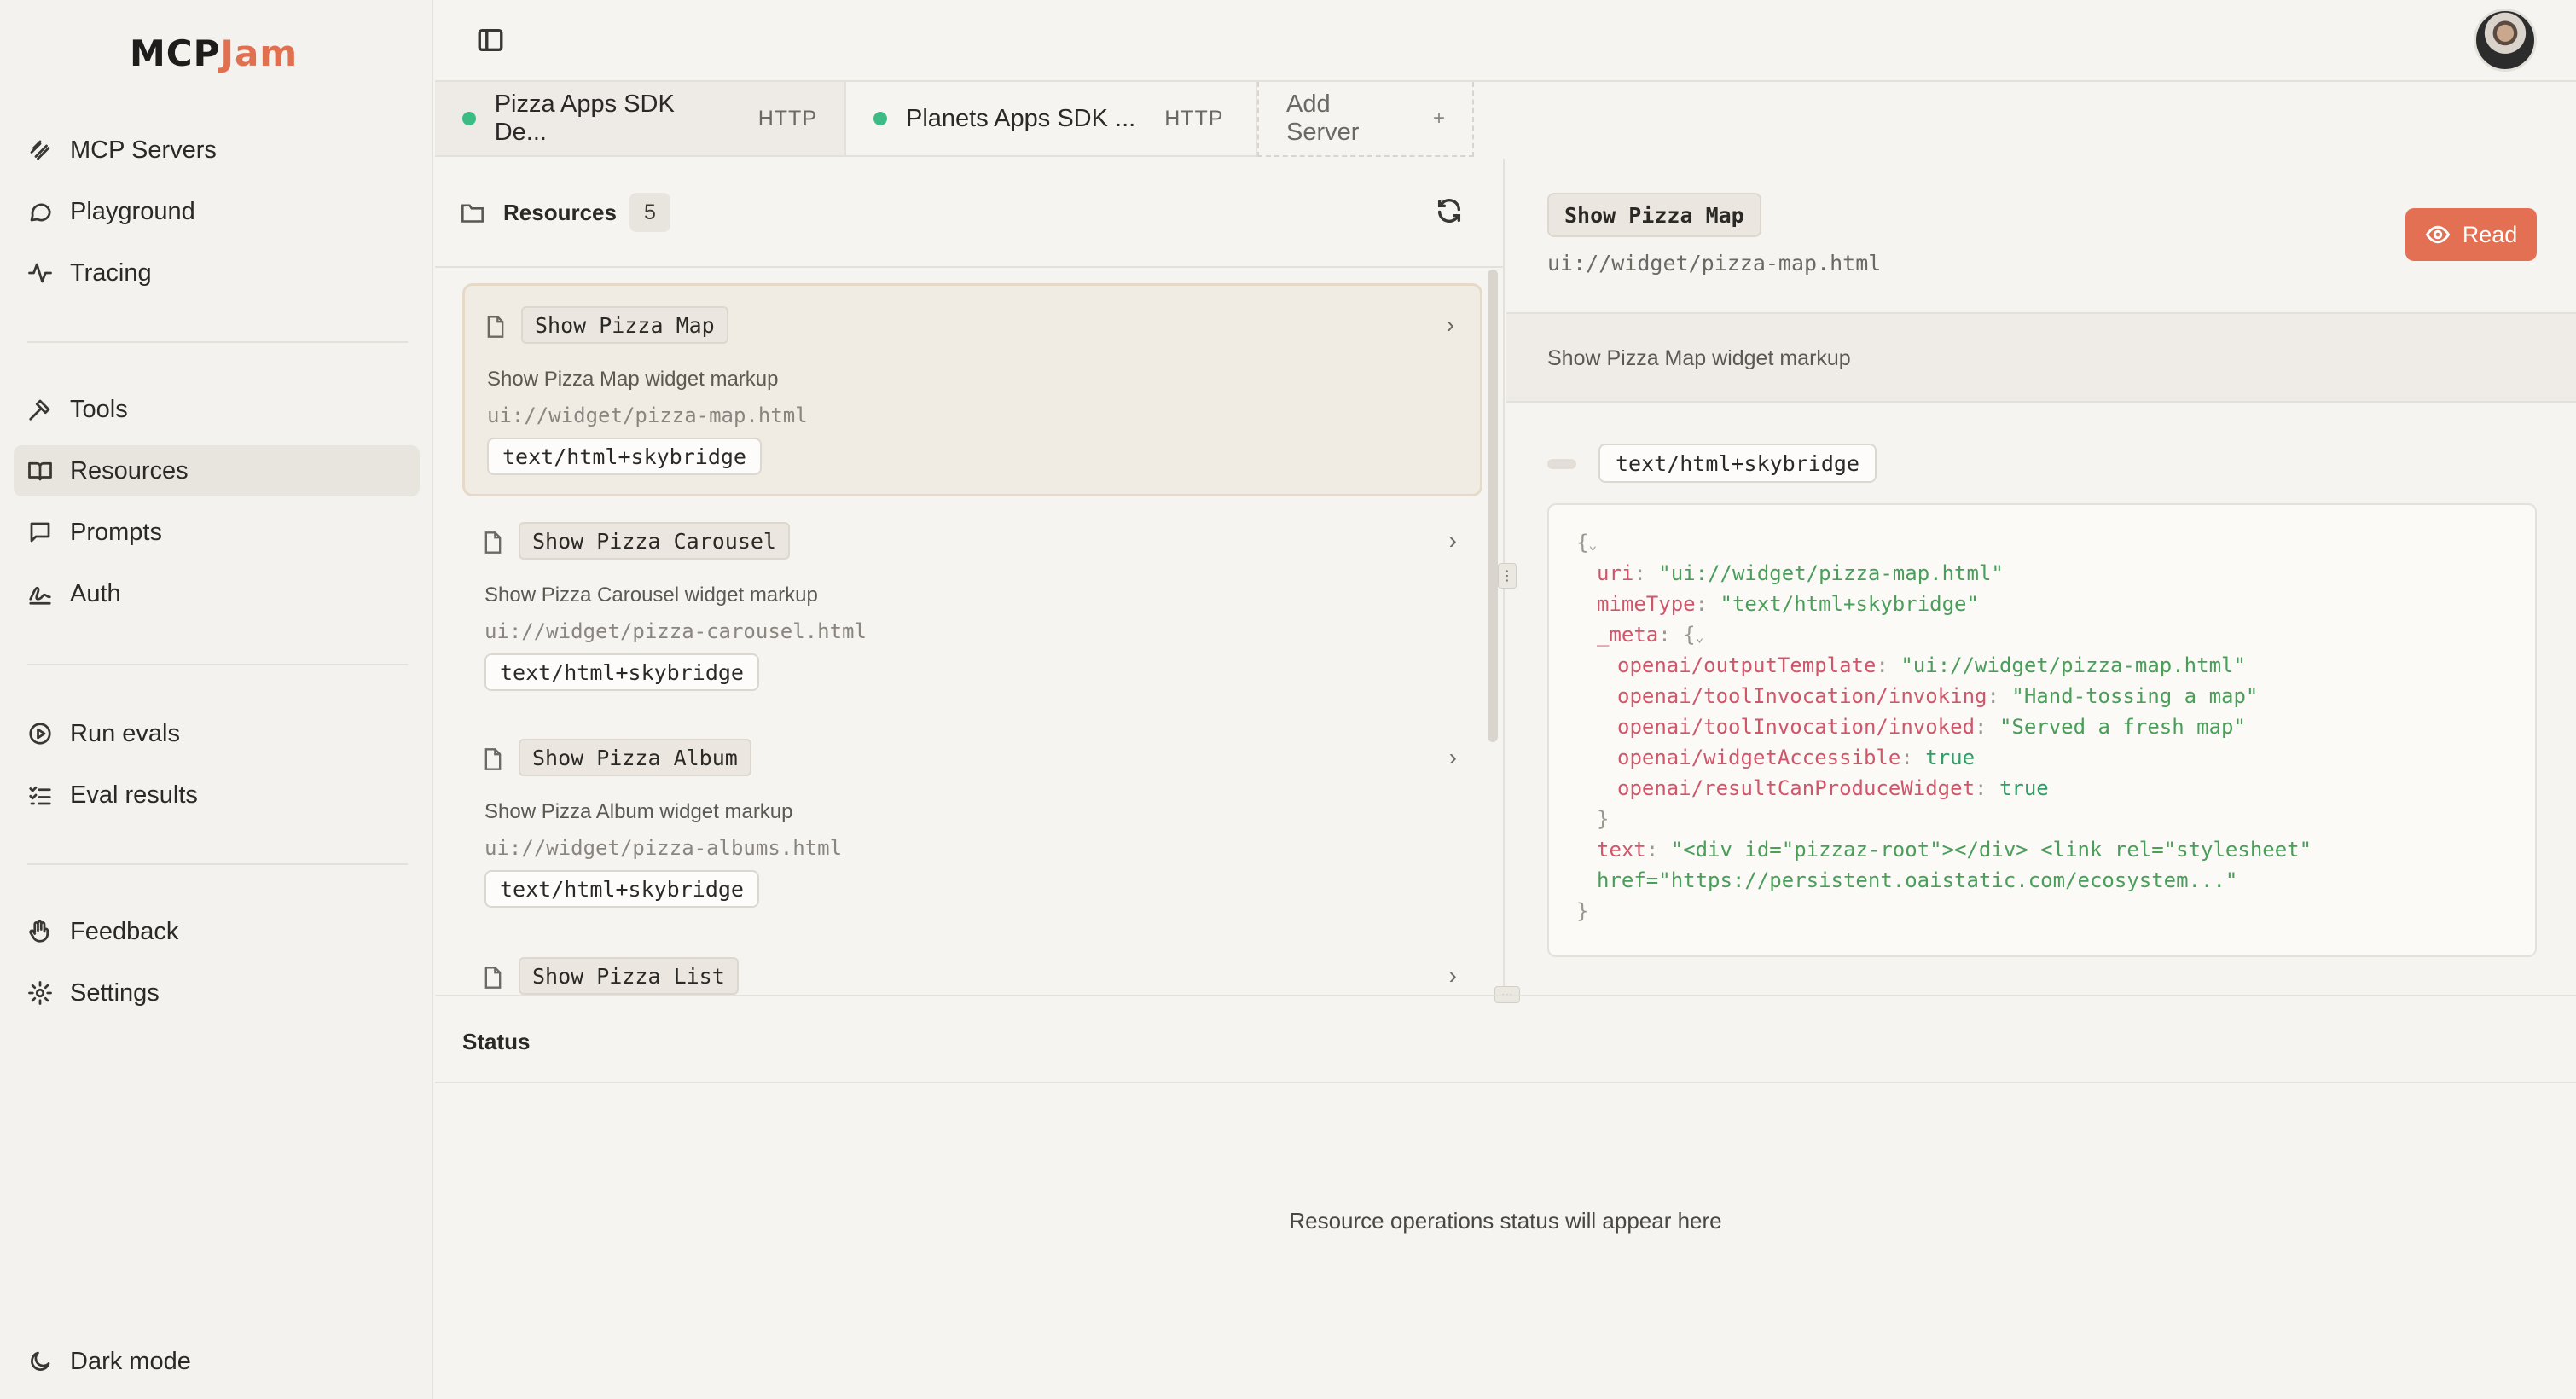  I want to click on sidebar-item-label: MCP Servers, so click(143, 150).